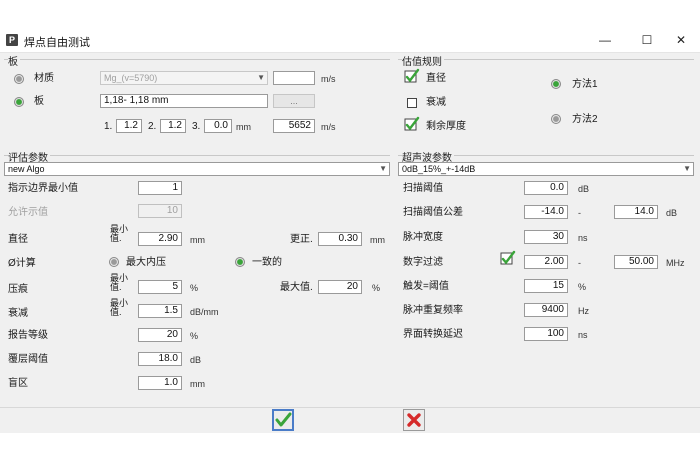  I want to click on scan-tol-unit: dB, so click(672, 213).